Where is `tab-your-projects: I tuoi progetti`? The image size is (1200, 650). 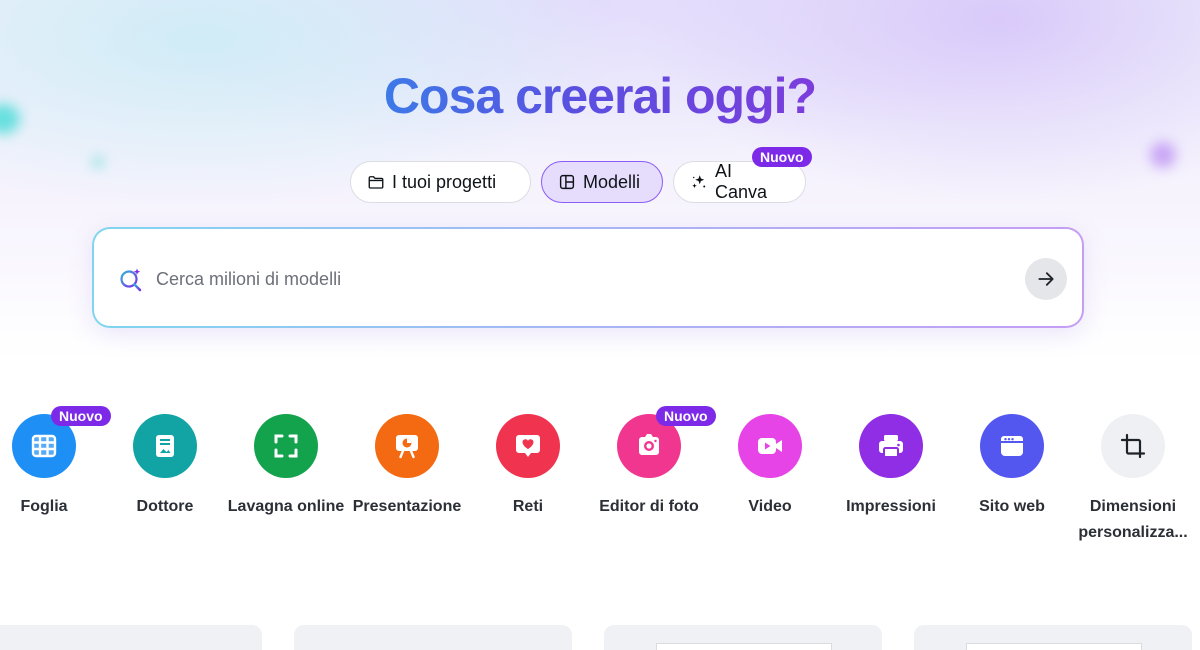
tab-your-projects: I tuoi progetti is located at coordinates (440, 182).